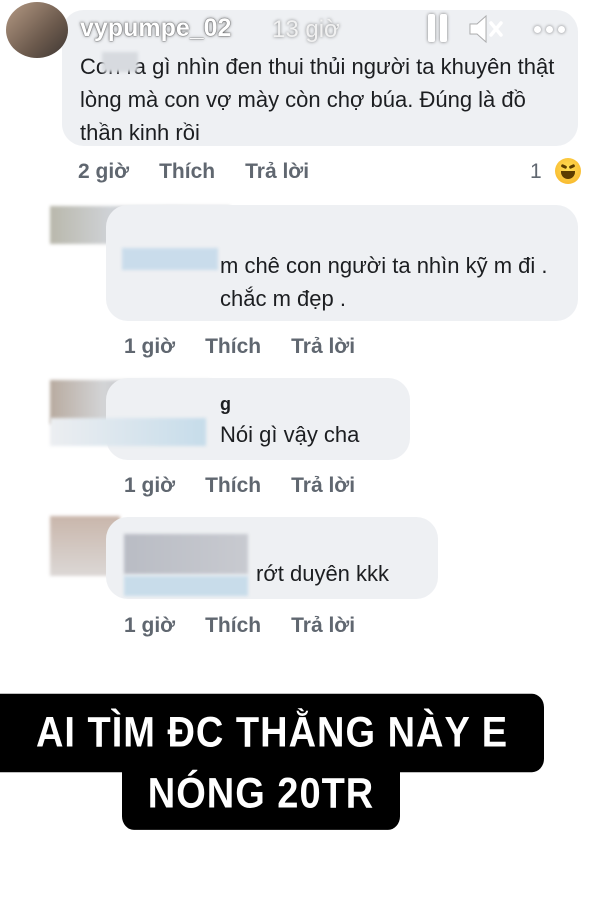 Image resolution: width=600 pixels, height=902 pixels. Describe the element at coordinates (550, 30) in the screenshot. I see `more-dots-icon` at that location.